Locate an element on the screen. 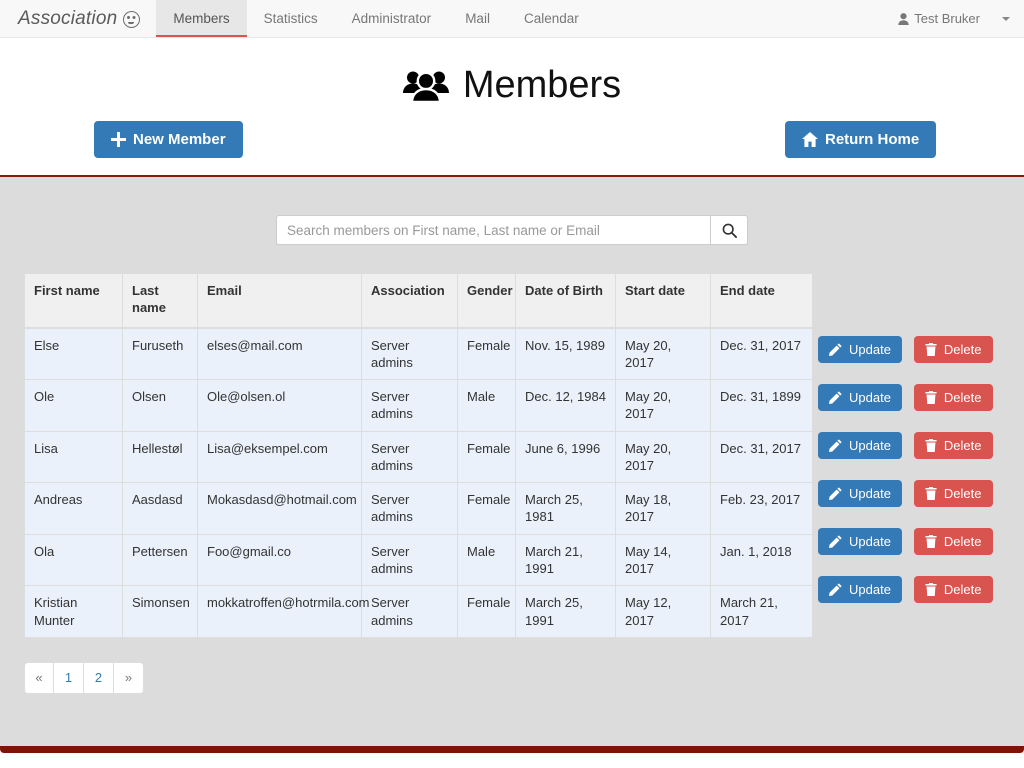 This screenshot has height=768, width=1024. cell-end-date: Jan. 1, 2018 is located at coordinates (761, 560).